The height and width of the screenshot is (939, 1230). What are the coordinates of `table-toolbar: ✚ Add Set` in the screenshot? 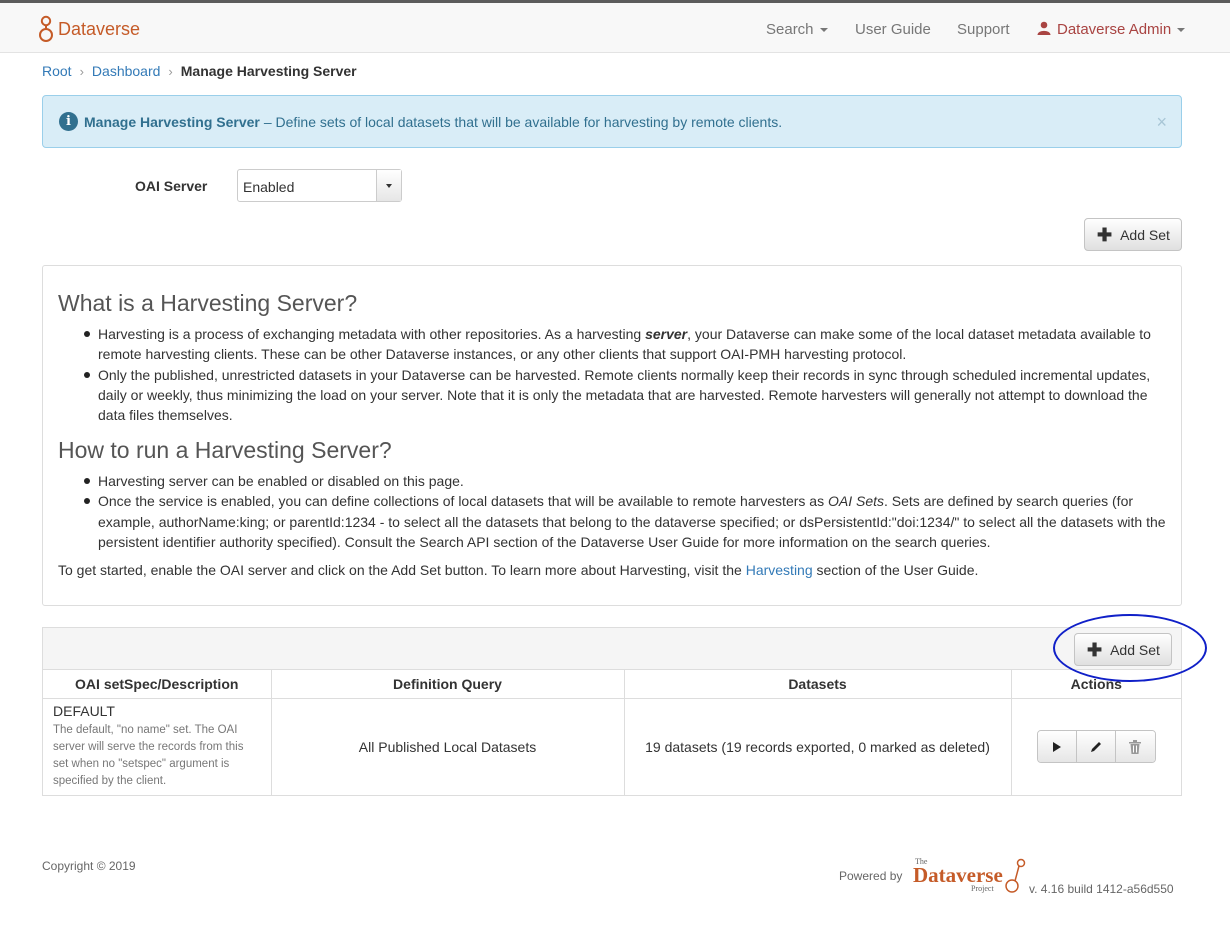 It's located at (612, 649).